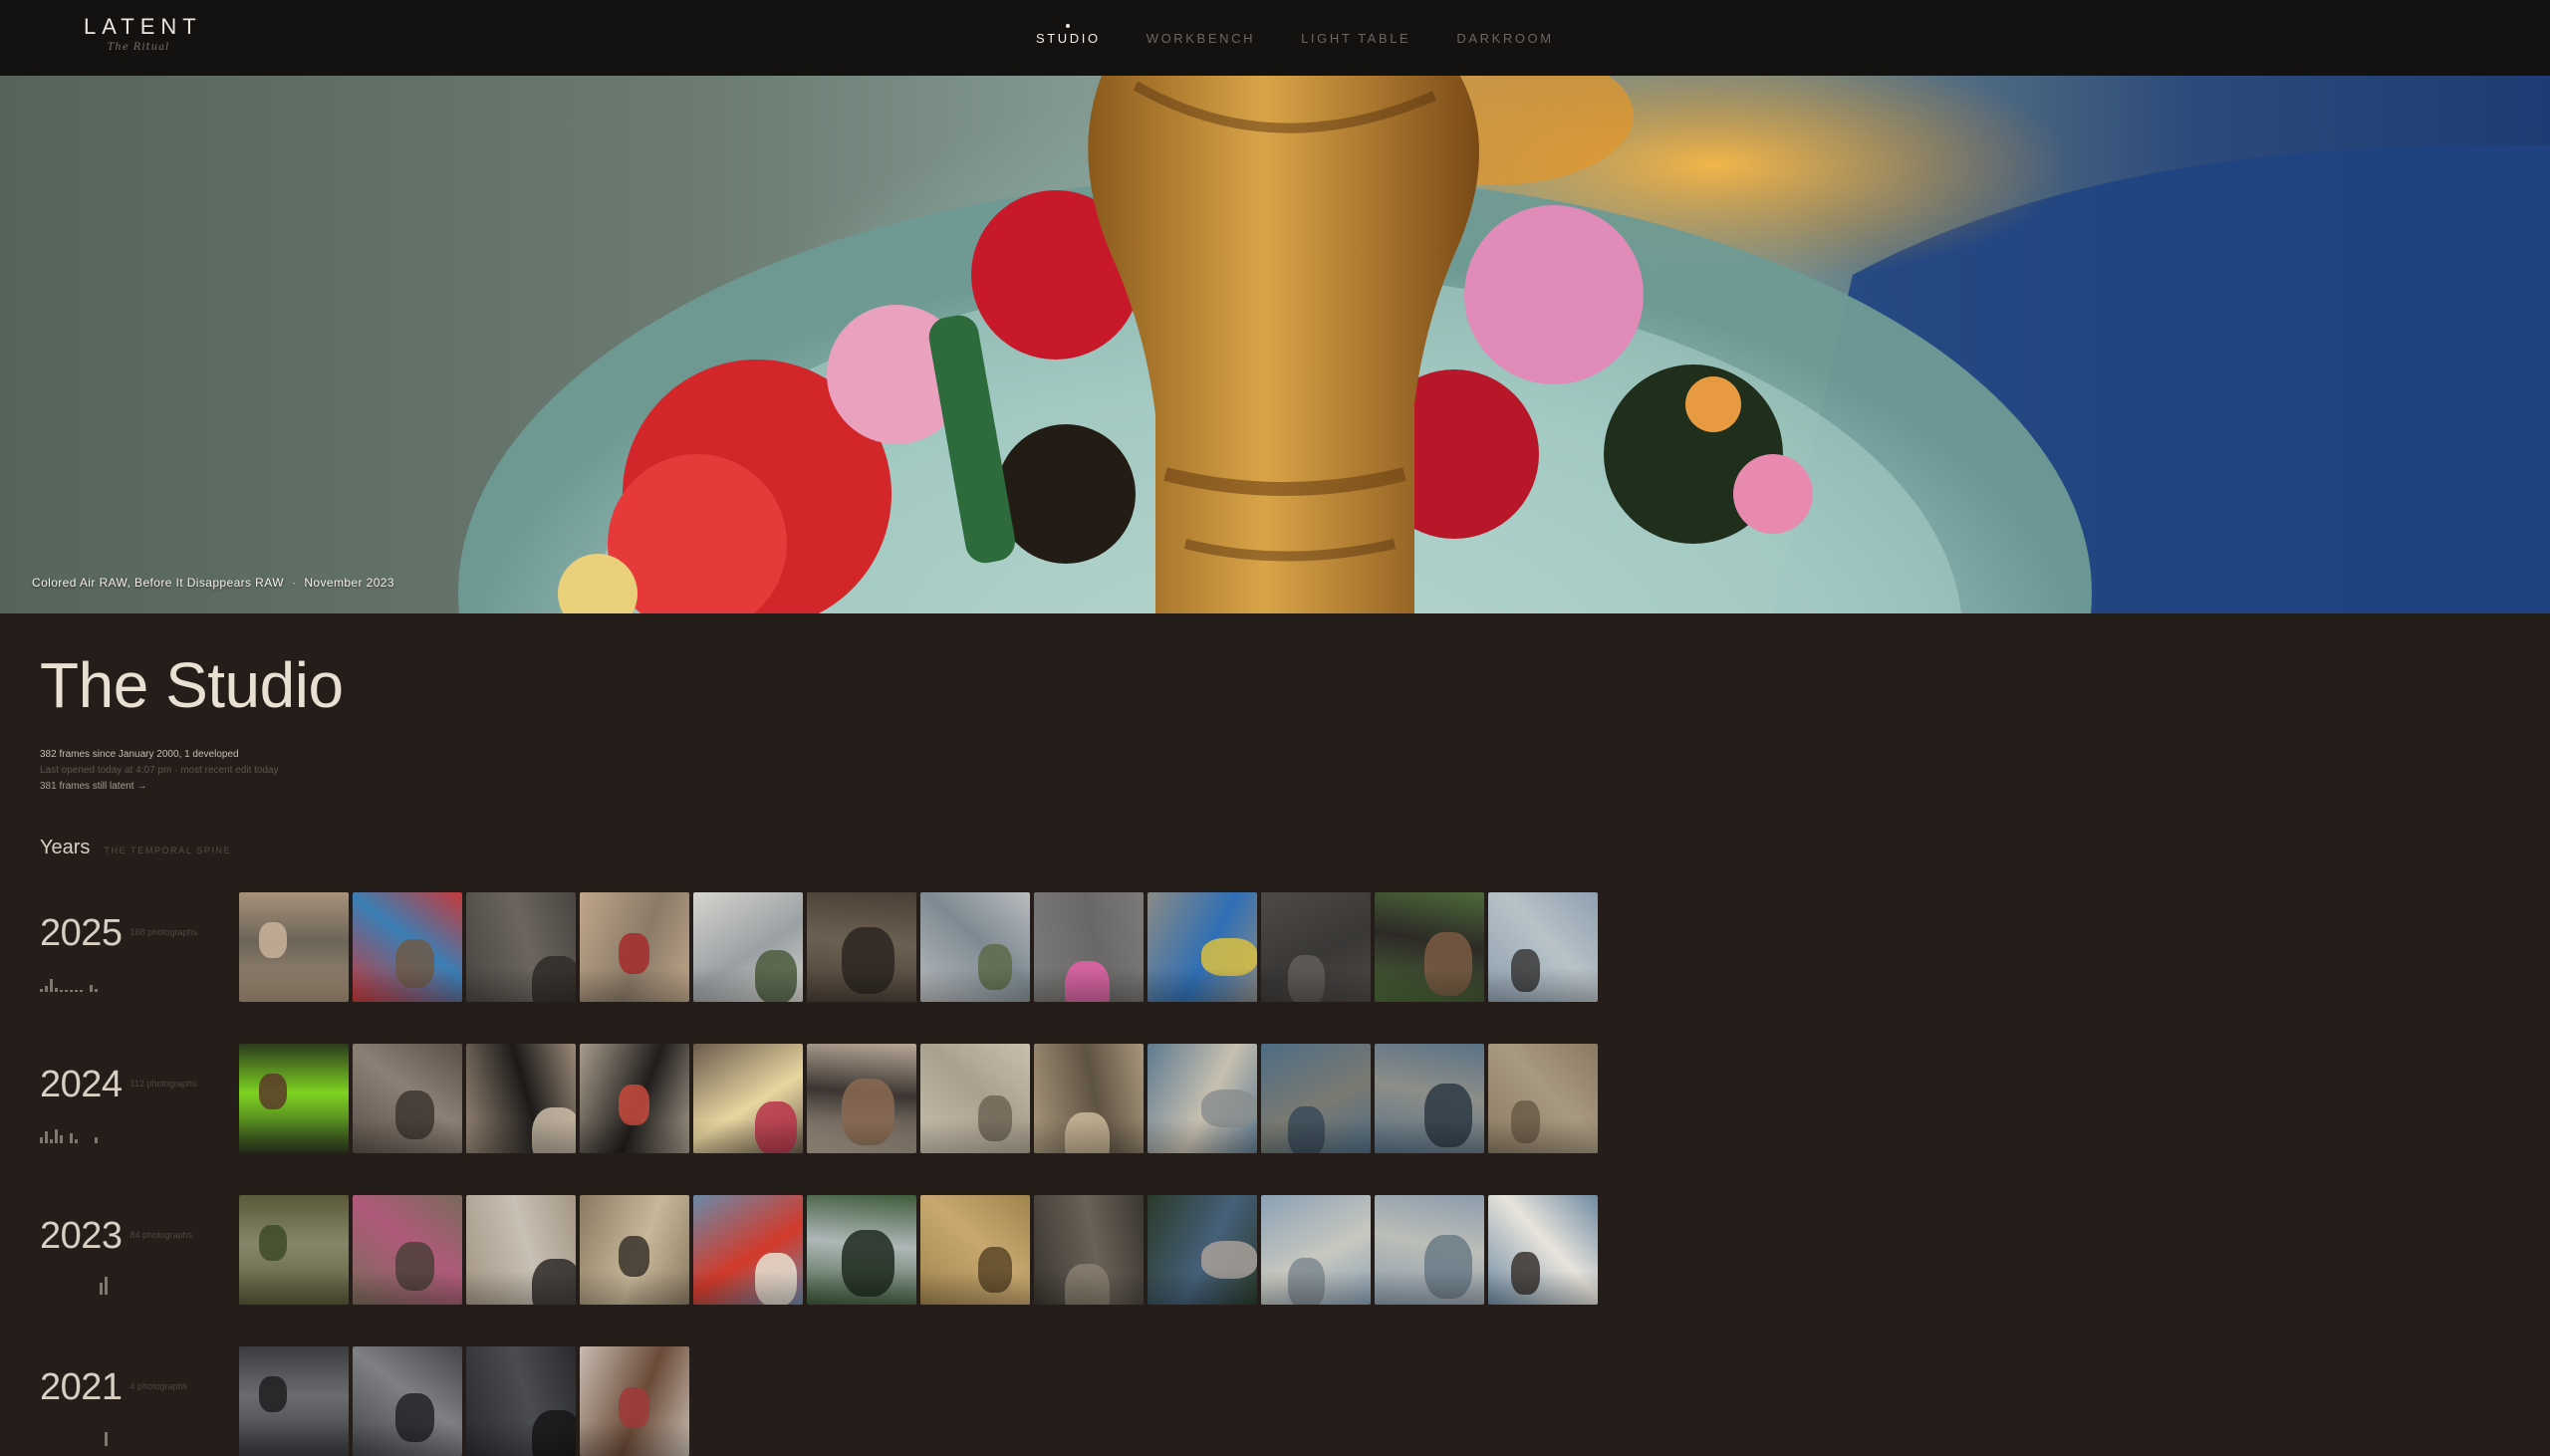  I want to click on year-label: 2021 4 photographs, so click(113, 1387).